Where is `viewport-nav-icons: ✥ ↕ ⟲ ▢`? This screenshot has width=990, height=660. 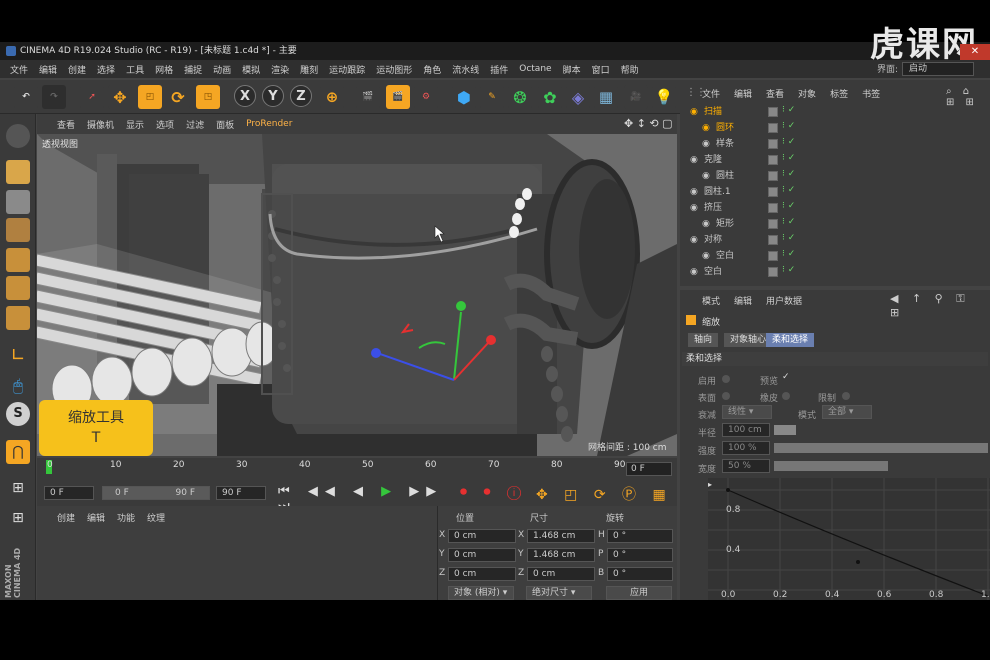 viewport-nav-icons: ✥ ↕ ⟲ ▢ is located at coordinates (648, 123).